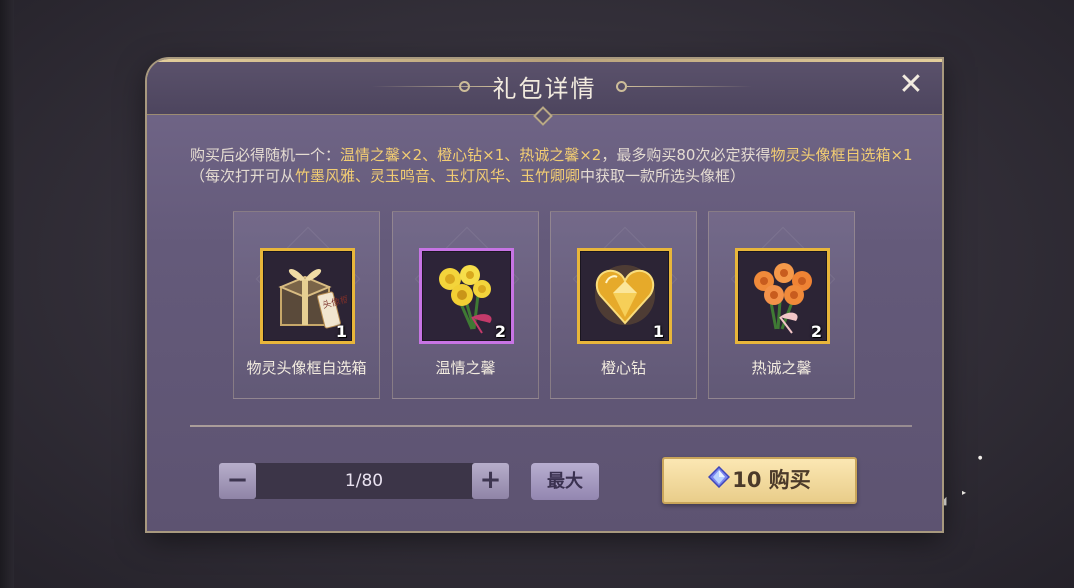  I want to click on decrease-quantity-button: −, so click(237, 481).